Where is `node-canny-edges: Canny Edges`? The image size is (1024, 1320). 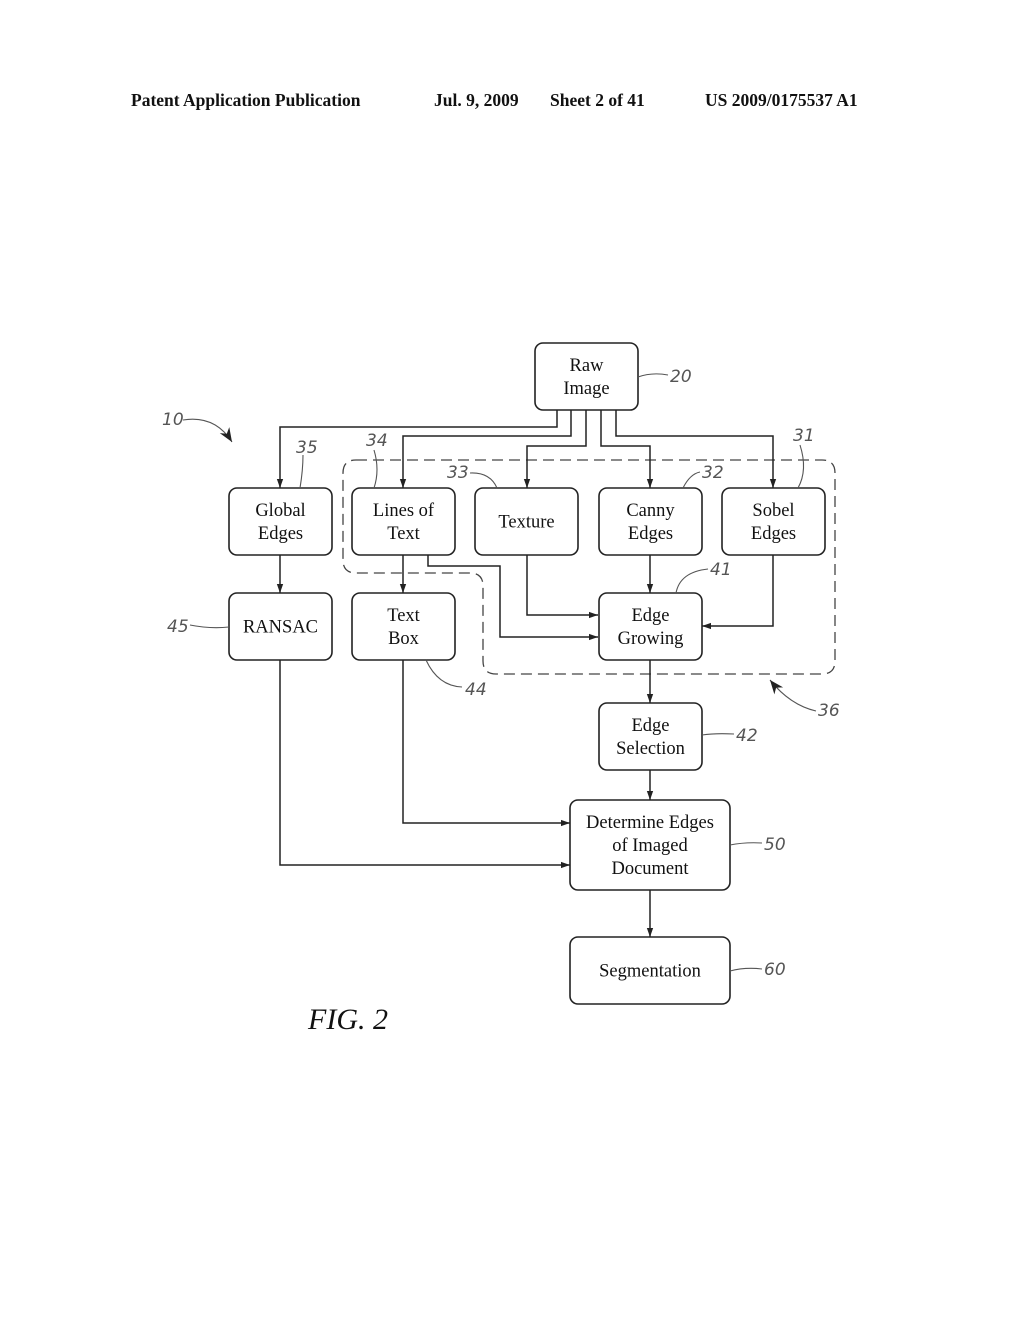
node-canny-edges: Canny Edges is located at coordinates (650, 521).